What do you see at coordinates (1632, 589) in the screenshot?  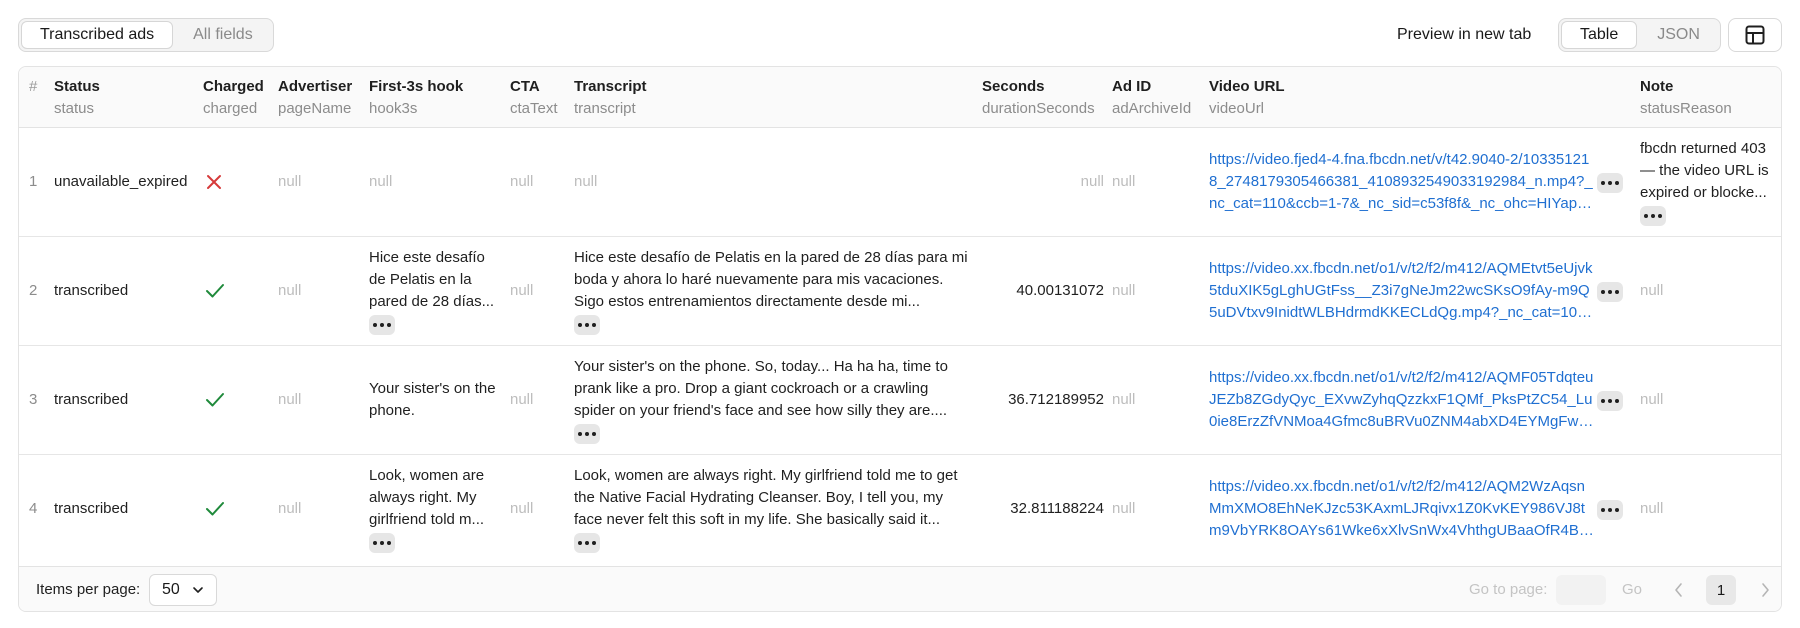 I see `go-button: Go` at bounding box center [1632, 589].